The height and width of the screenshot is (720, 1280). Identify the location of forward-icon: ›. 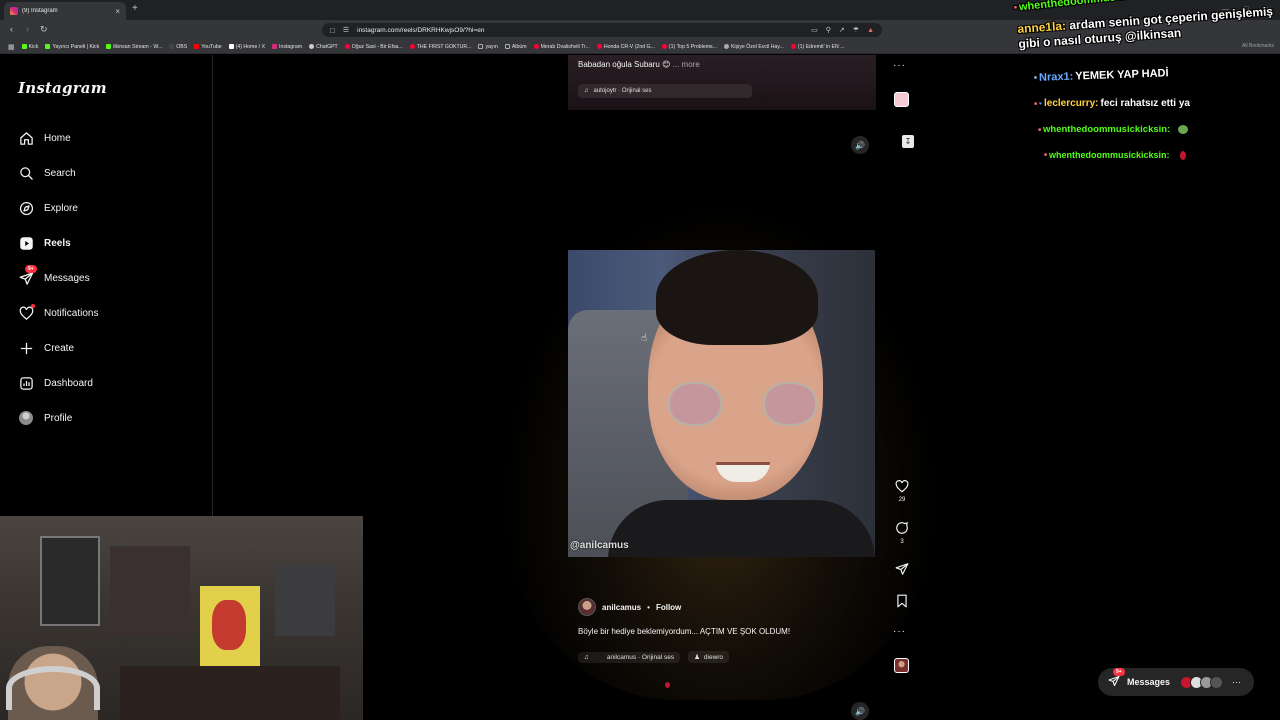
(27, 29).